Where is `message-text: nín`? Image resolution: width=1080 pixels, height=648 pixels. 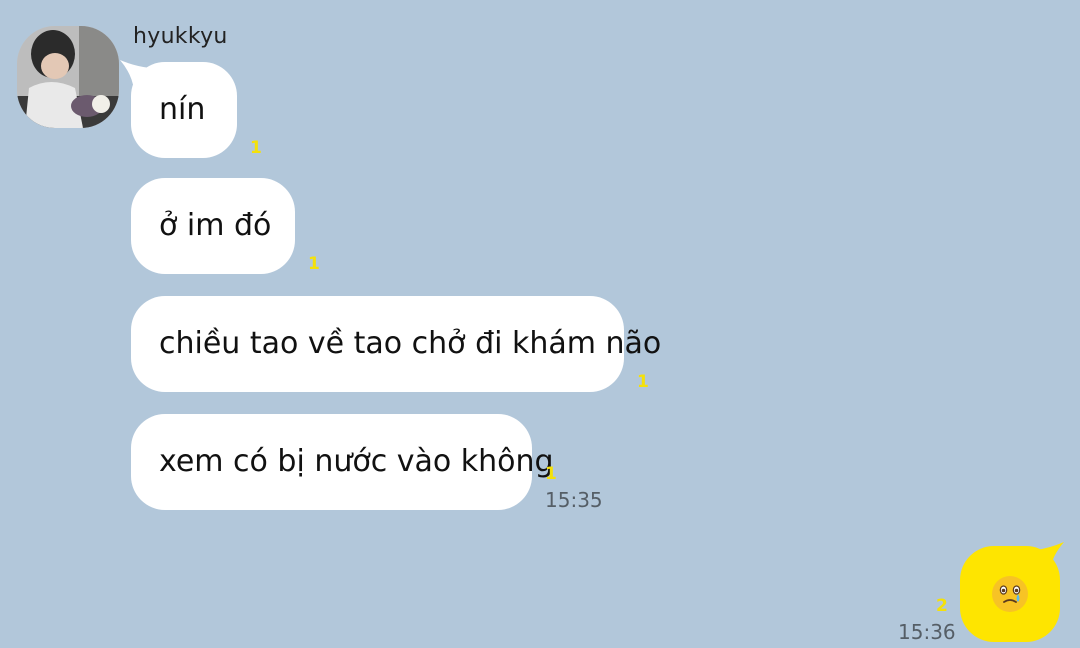 message-text: nín is located at coordinates (182, 109).